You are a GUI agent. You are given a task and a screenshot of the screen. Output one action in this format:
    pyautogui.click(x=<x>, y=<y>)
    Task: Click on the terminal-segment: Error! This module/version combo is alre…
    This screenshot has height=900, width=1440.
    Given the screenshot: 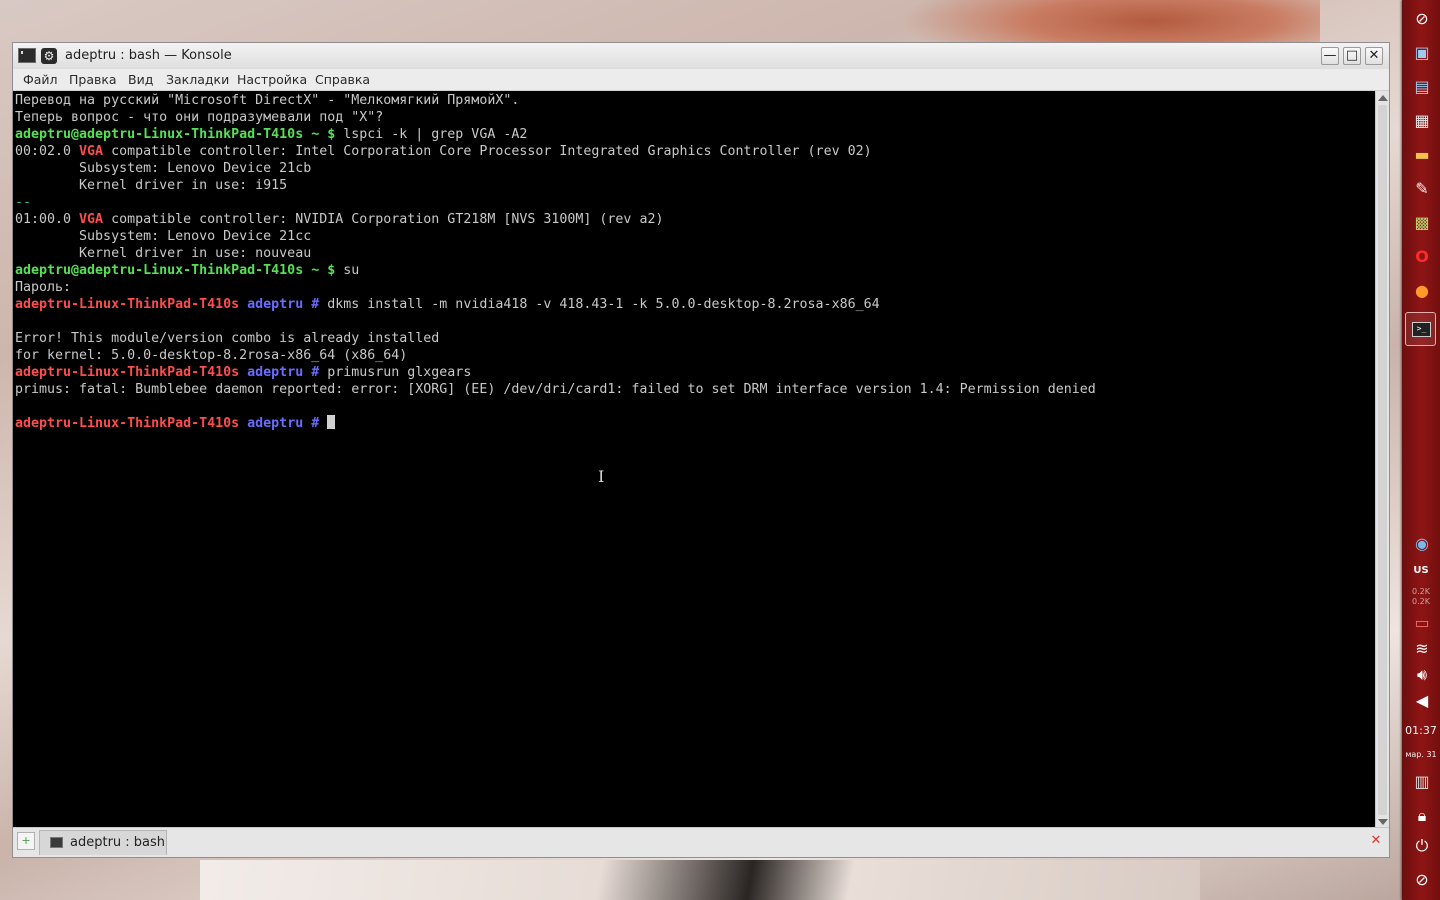 What is the action you would take?
    pyautogui.click(x=227, y=338)
    